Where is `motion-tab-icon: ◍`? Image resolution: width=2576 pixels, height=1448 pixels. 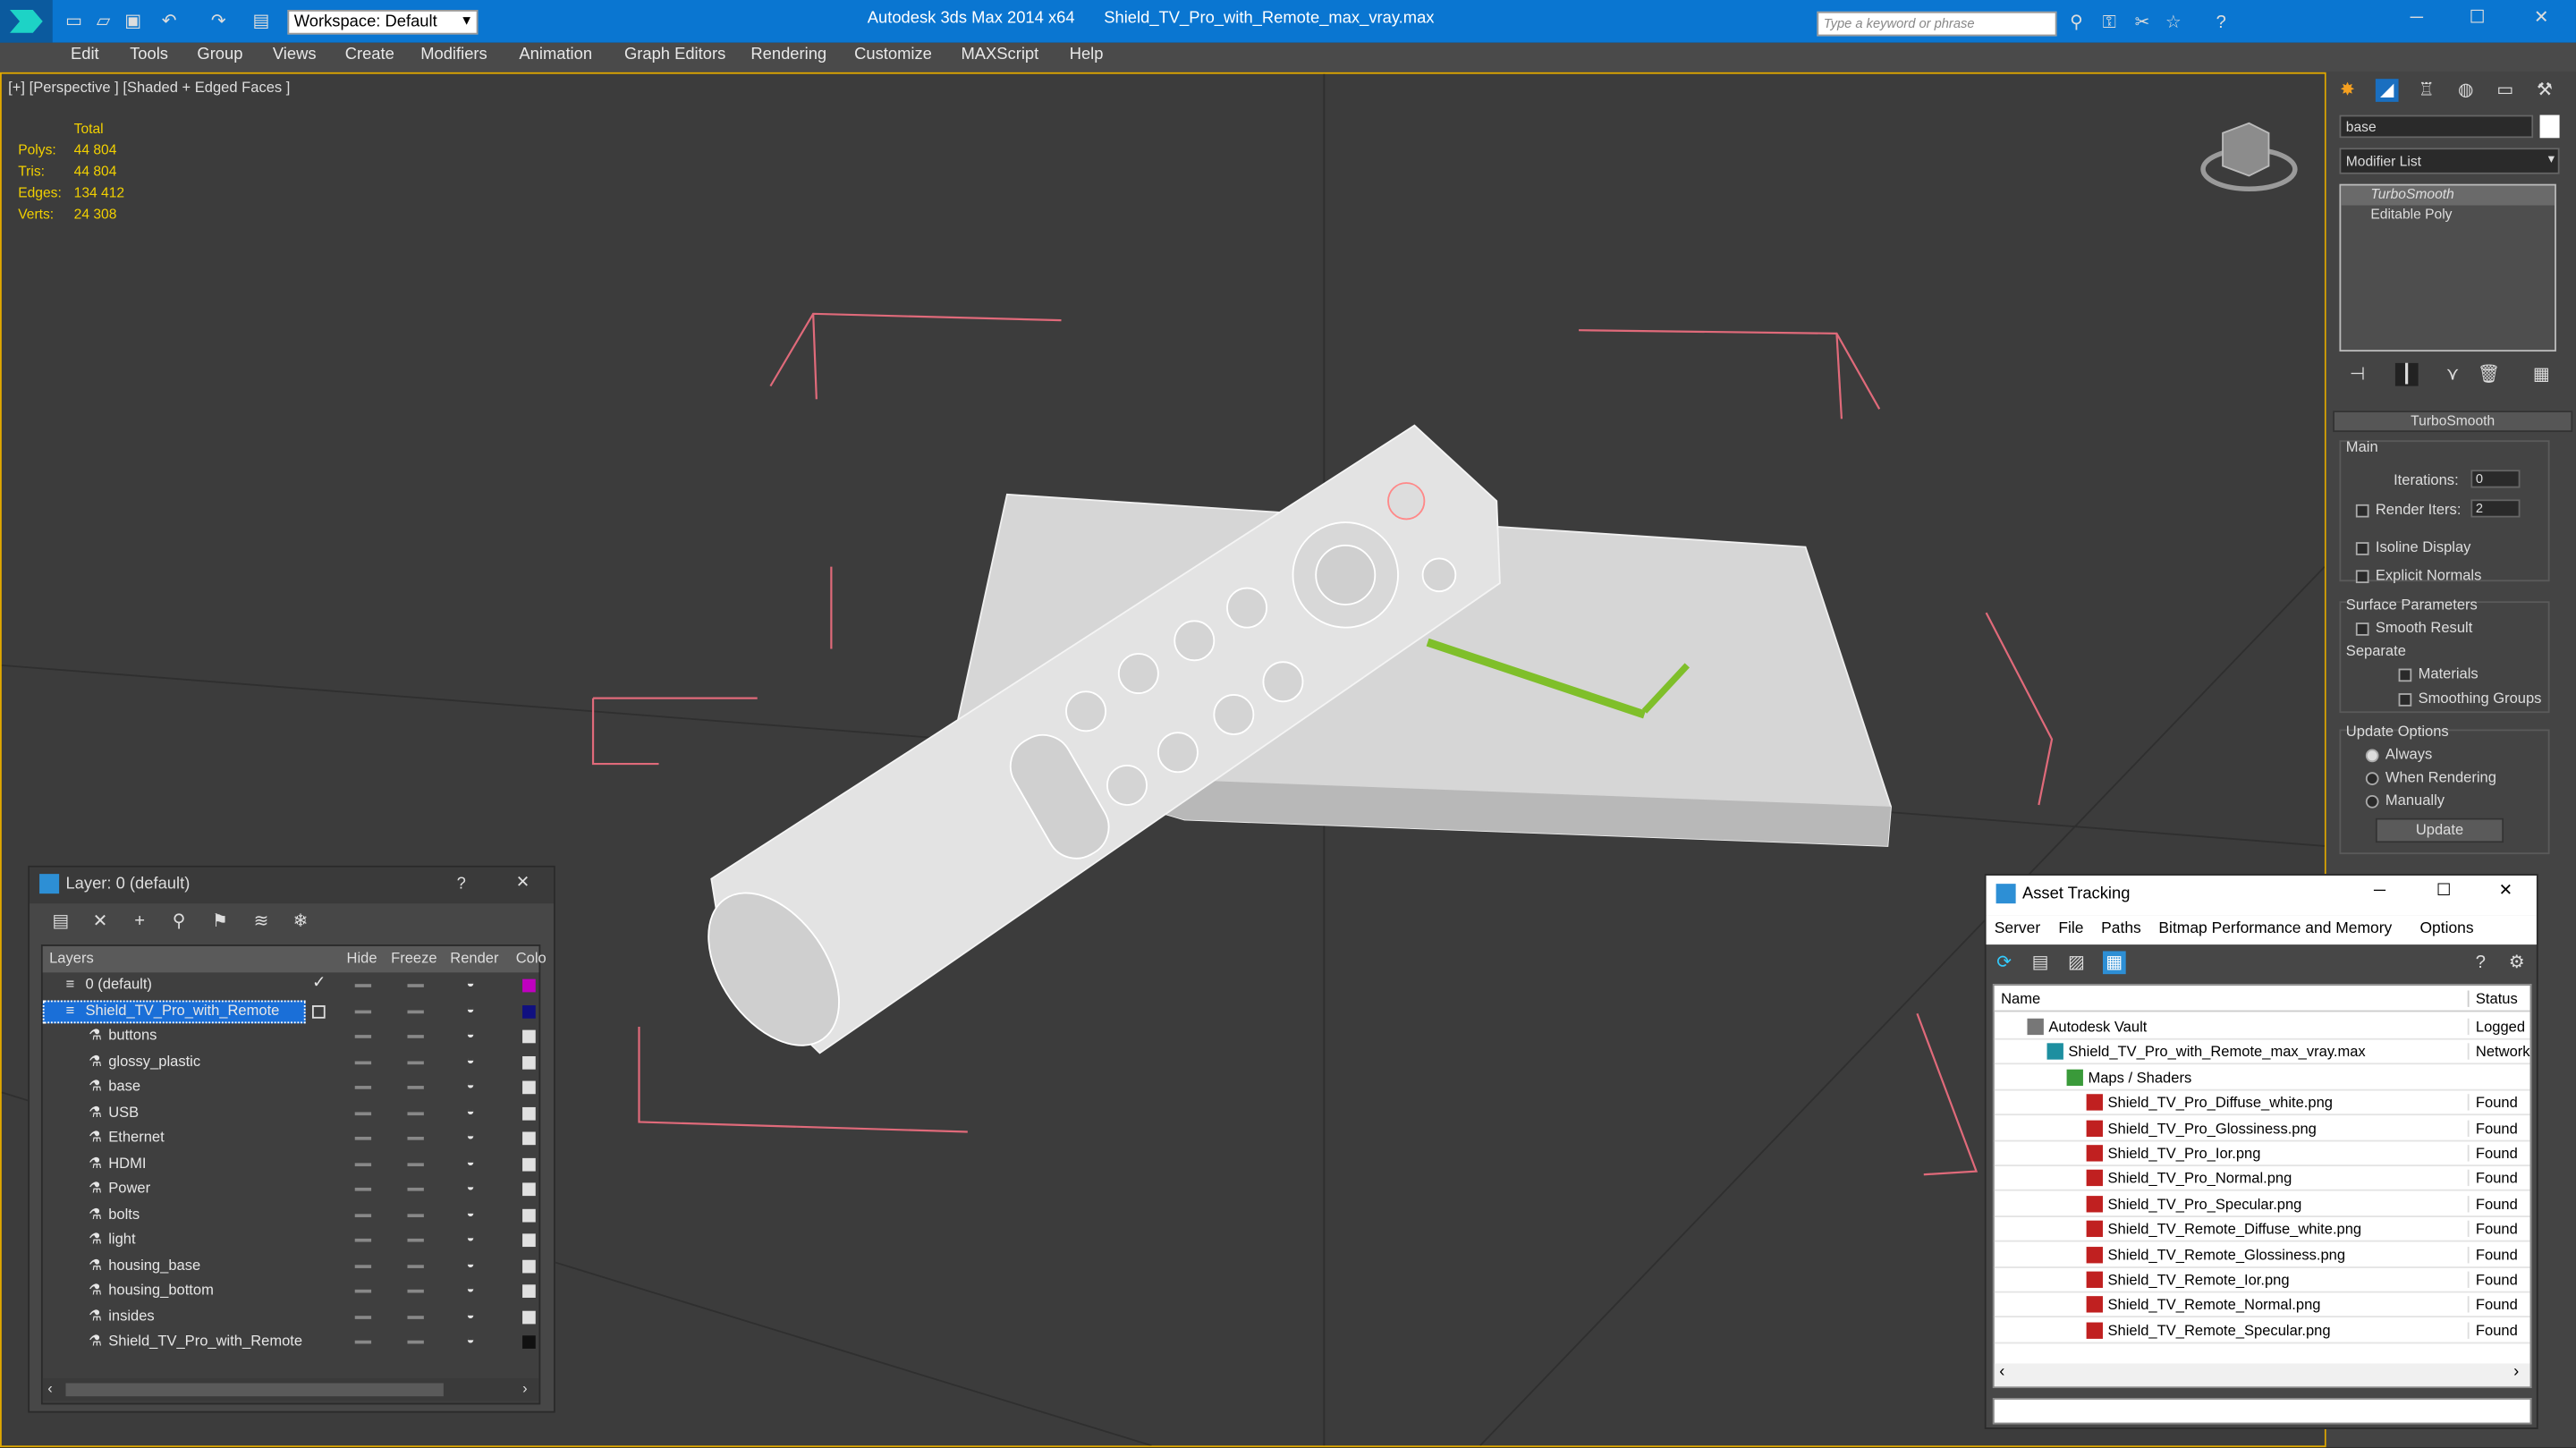
motion-tab-icon: ◍ is located at coordinates (2466, 90).